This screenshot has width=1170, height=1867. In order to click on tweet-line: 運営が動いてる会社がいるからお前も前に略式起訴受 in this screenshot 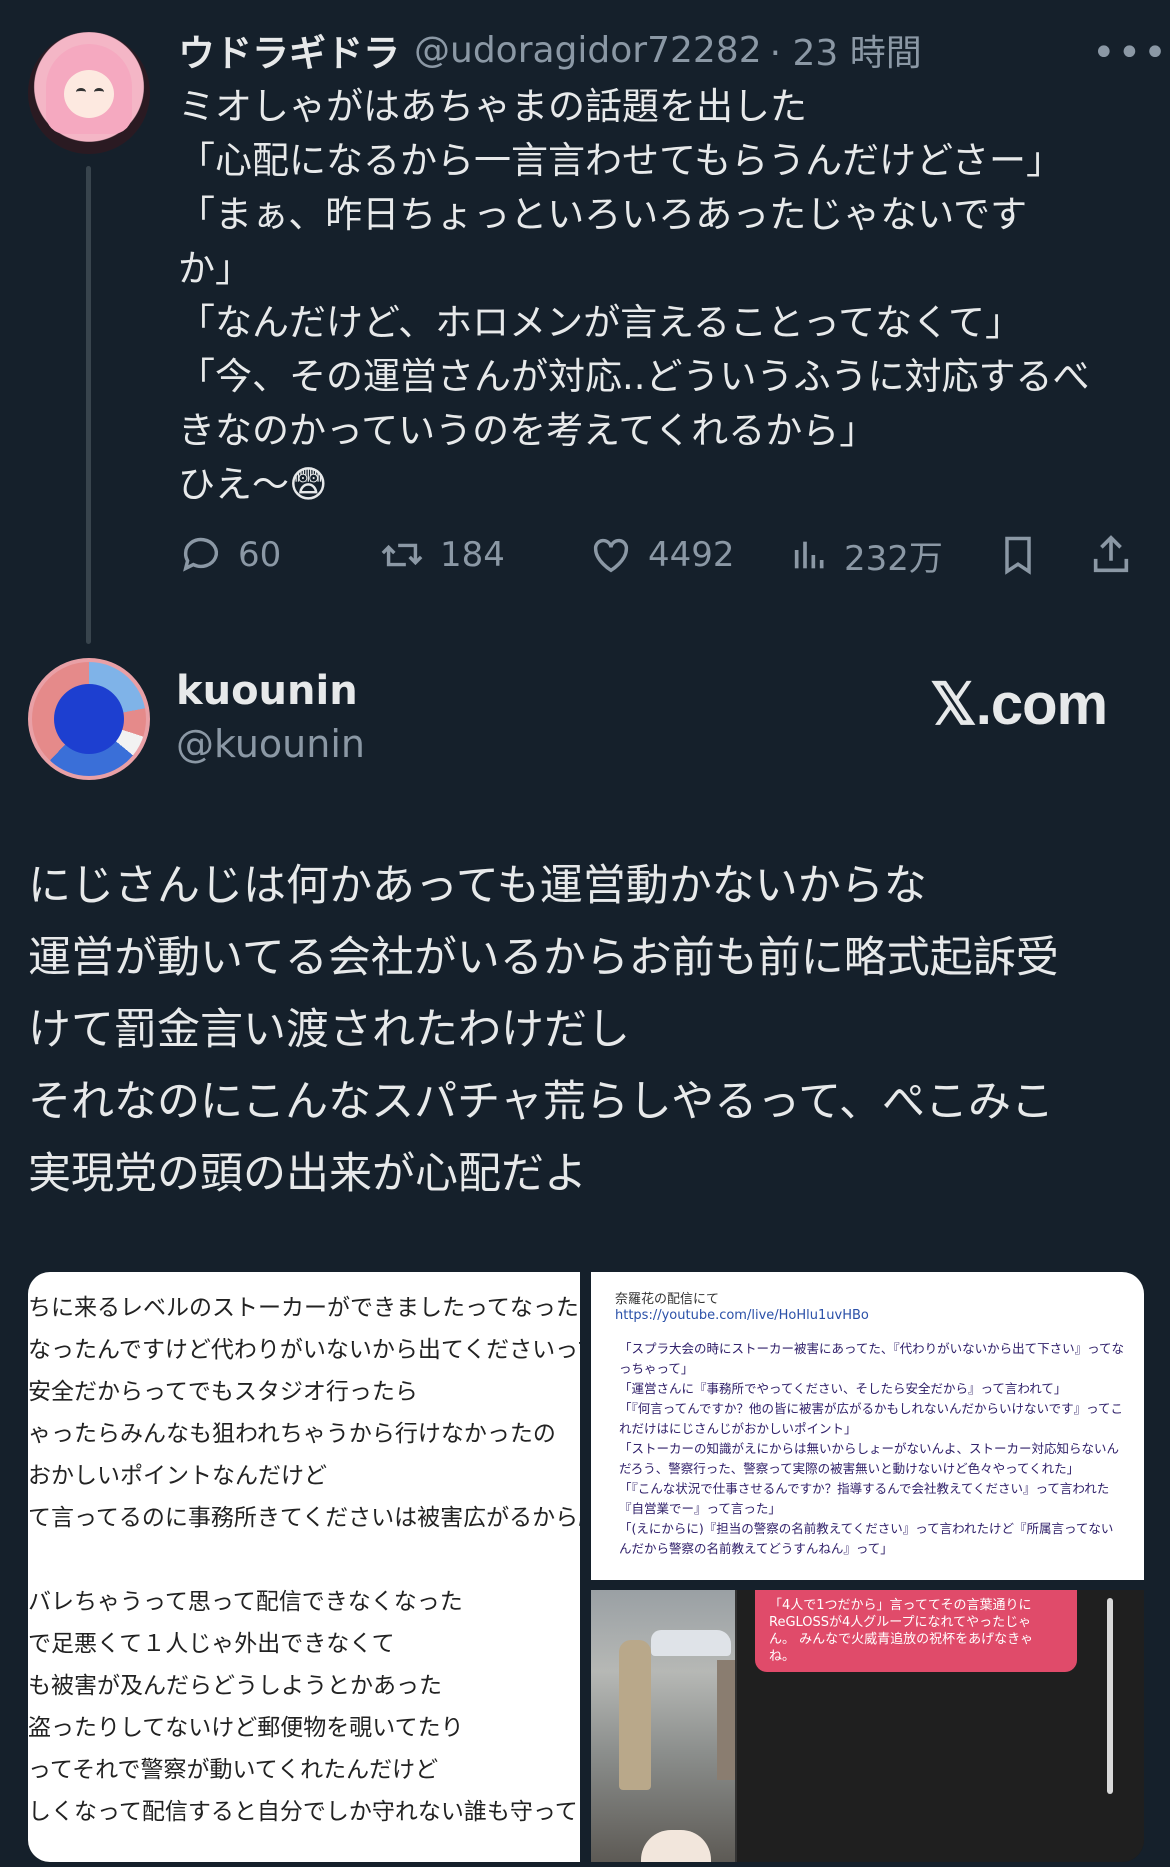, I will do `click(543, 958)`.